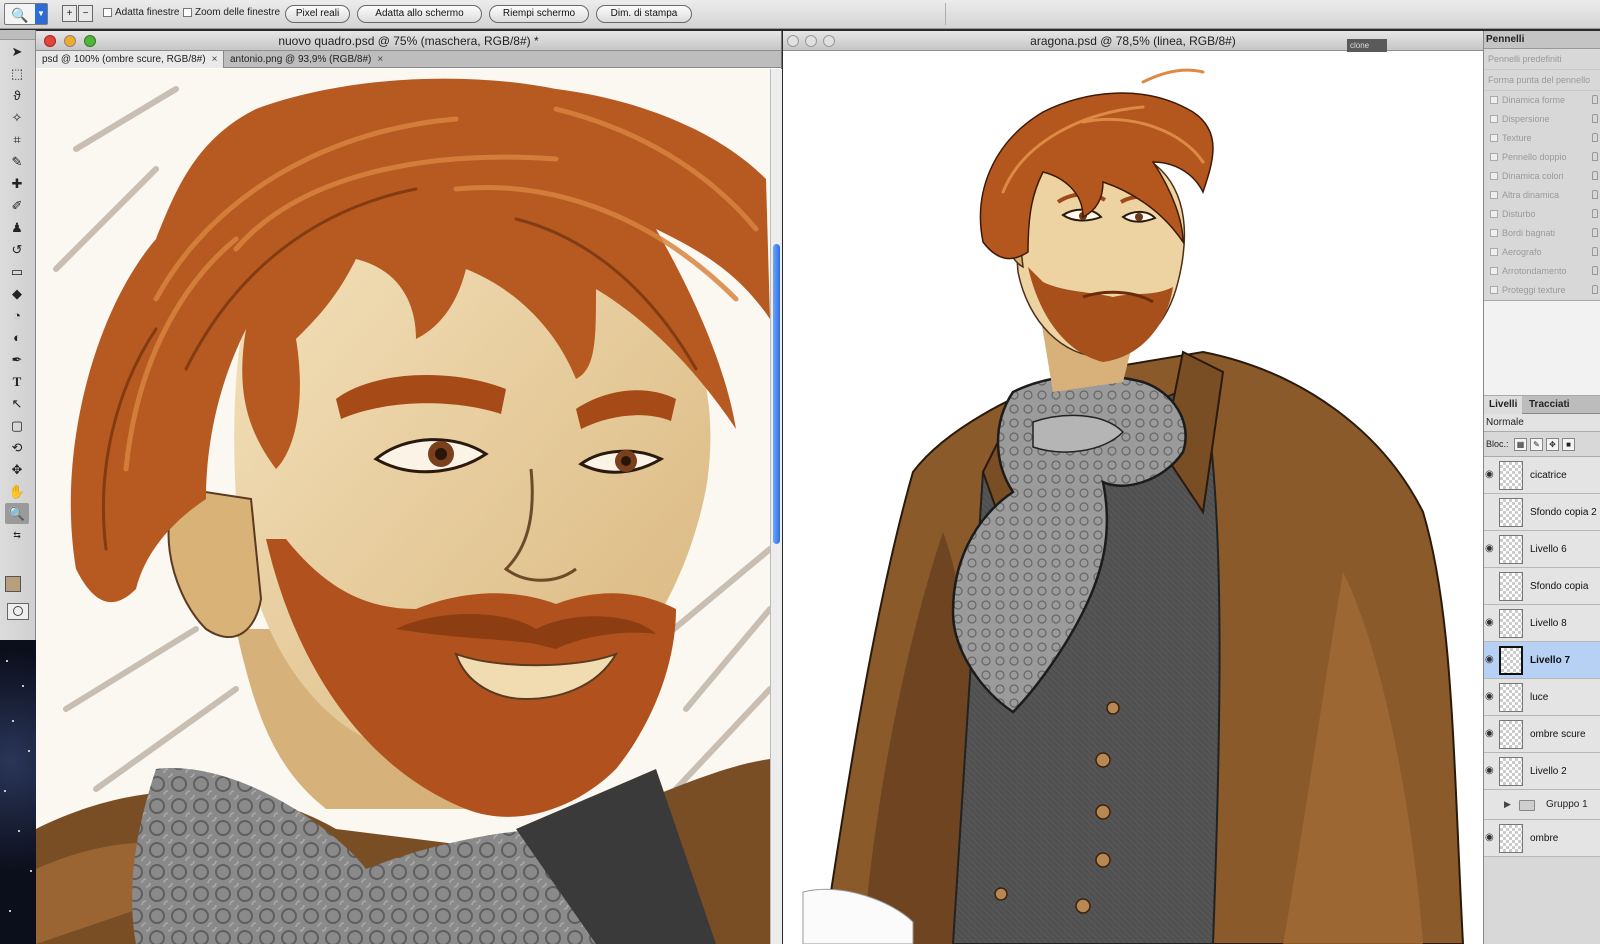  What do you see at coordinates (69, 13) in the screenshot?
I see `zoom-in-icon: +` at bounding box center [69, 13].